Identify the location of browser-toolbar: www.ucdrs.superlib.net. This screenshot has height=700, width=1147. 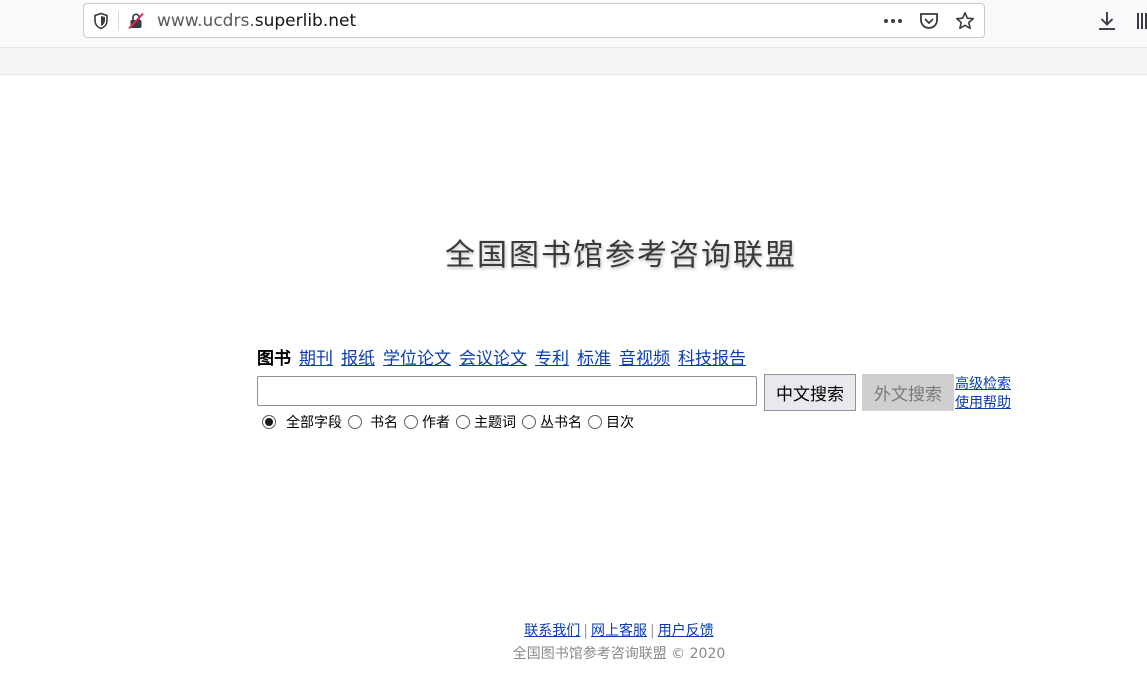
(573, 23).